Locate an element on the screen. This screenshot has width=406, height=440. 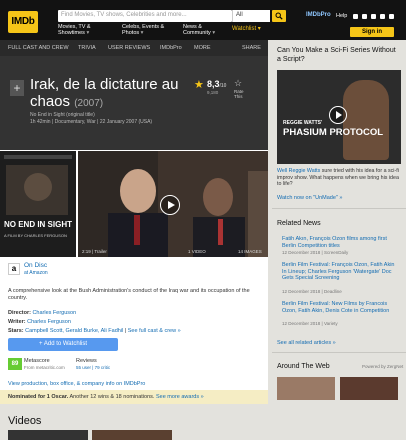
news-item-meta: 12 December 2018 | Deadline is located at coordinates (312, 291).